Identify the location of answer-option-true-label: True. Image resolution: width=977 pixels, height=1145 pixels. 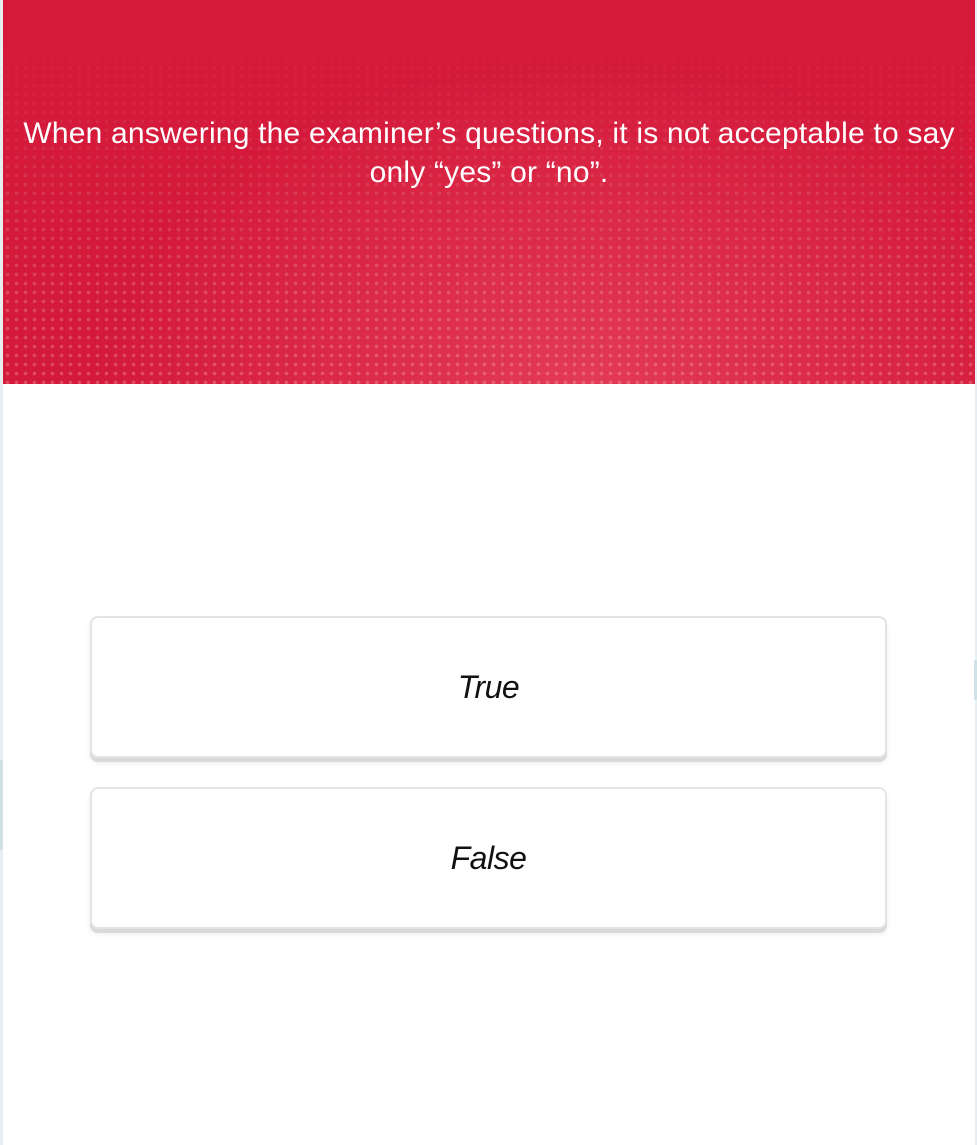
(488, 686).